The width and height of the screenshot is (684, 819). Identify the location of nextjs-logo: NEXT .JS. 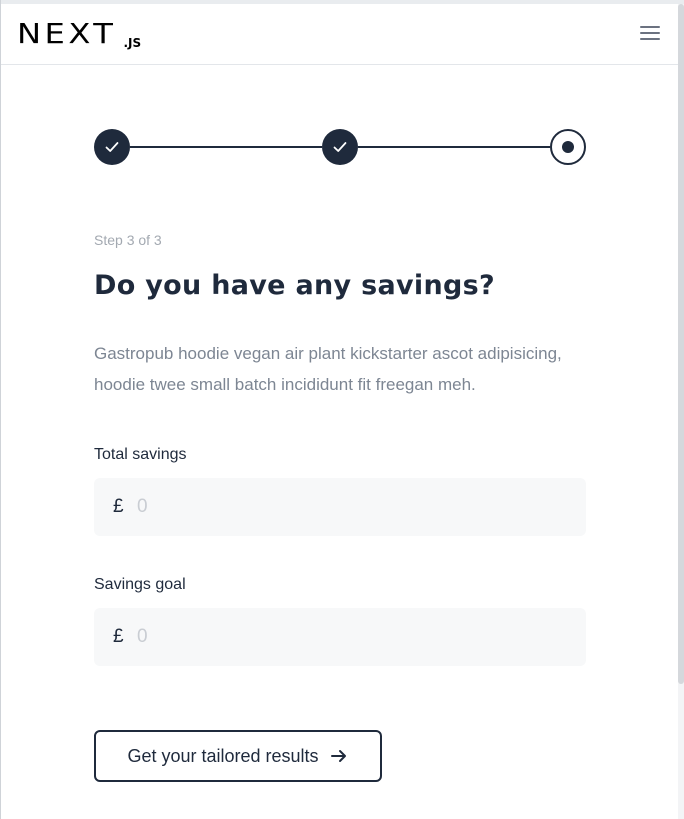
(79, 34).